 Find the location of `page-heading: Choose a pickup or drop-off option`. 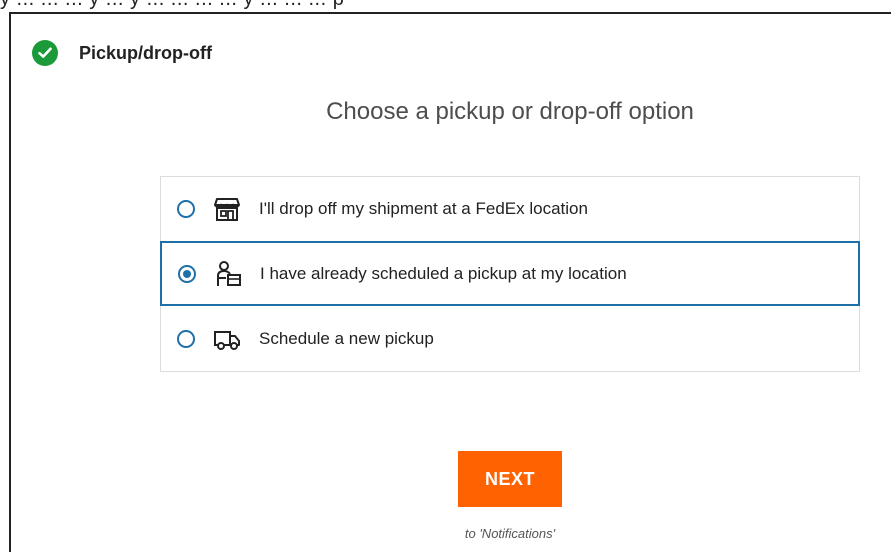

page-heading: Choose a pickup or drop-off option is located at coordinates (510, 111).